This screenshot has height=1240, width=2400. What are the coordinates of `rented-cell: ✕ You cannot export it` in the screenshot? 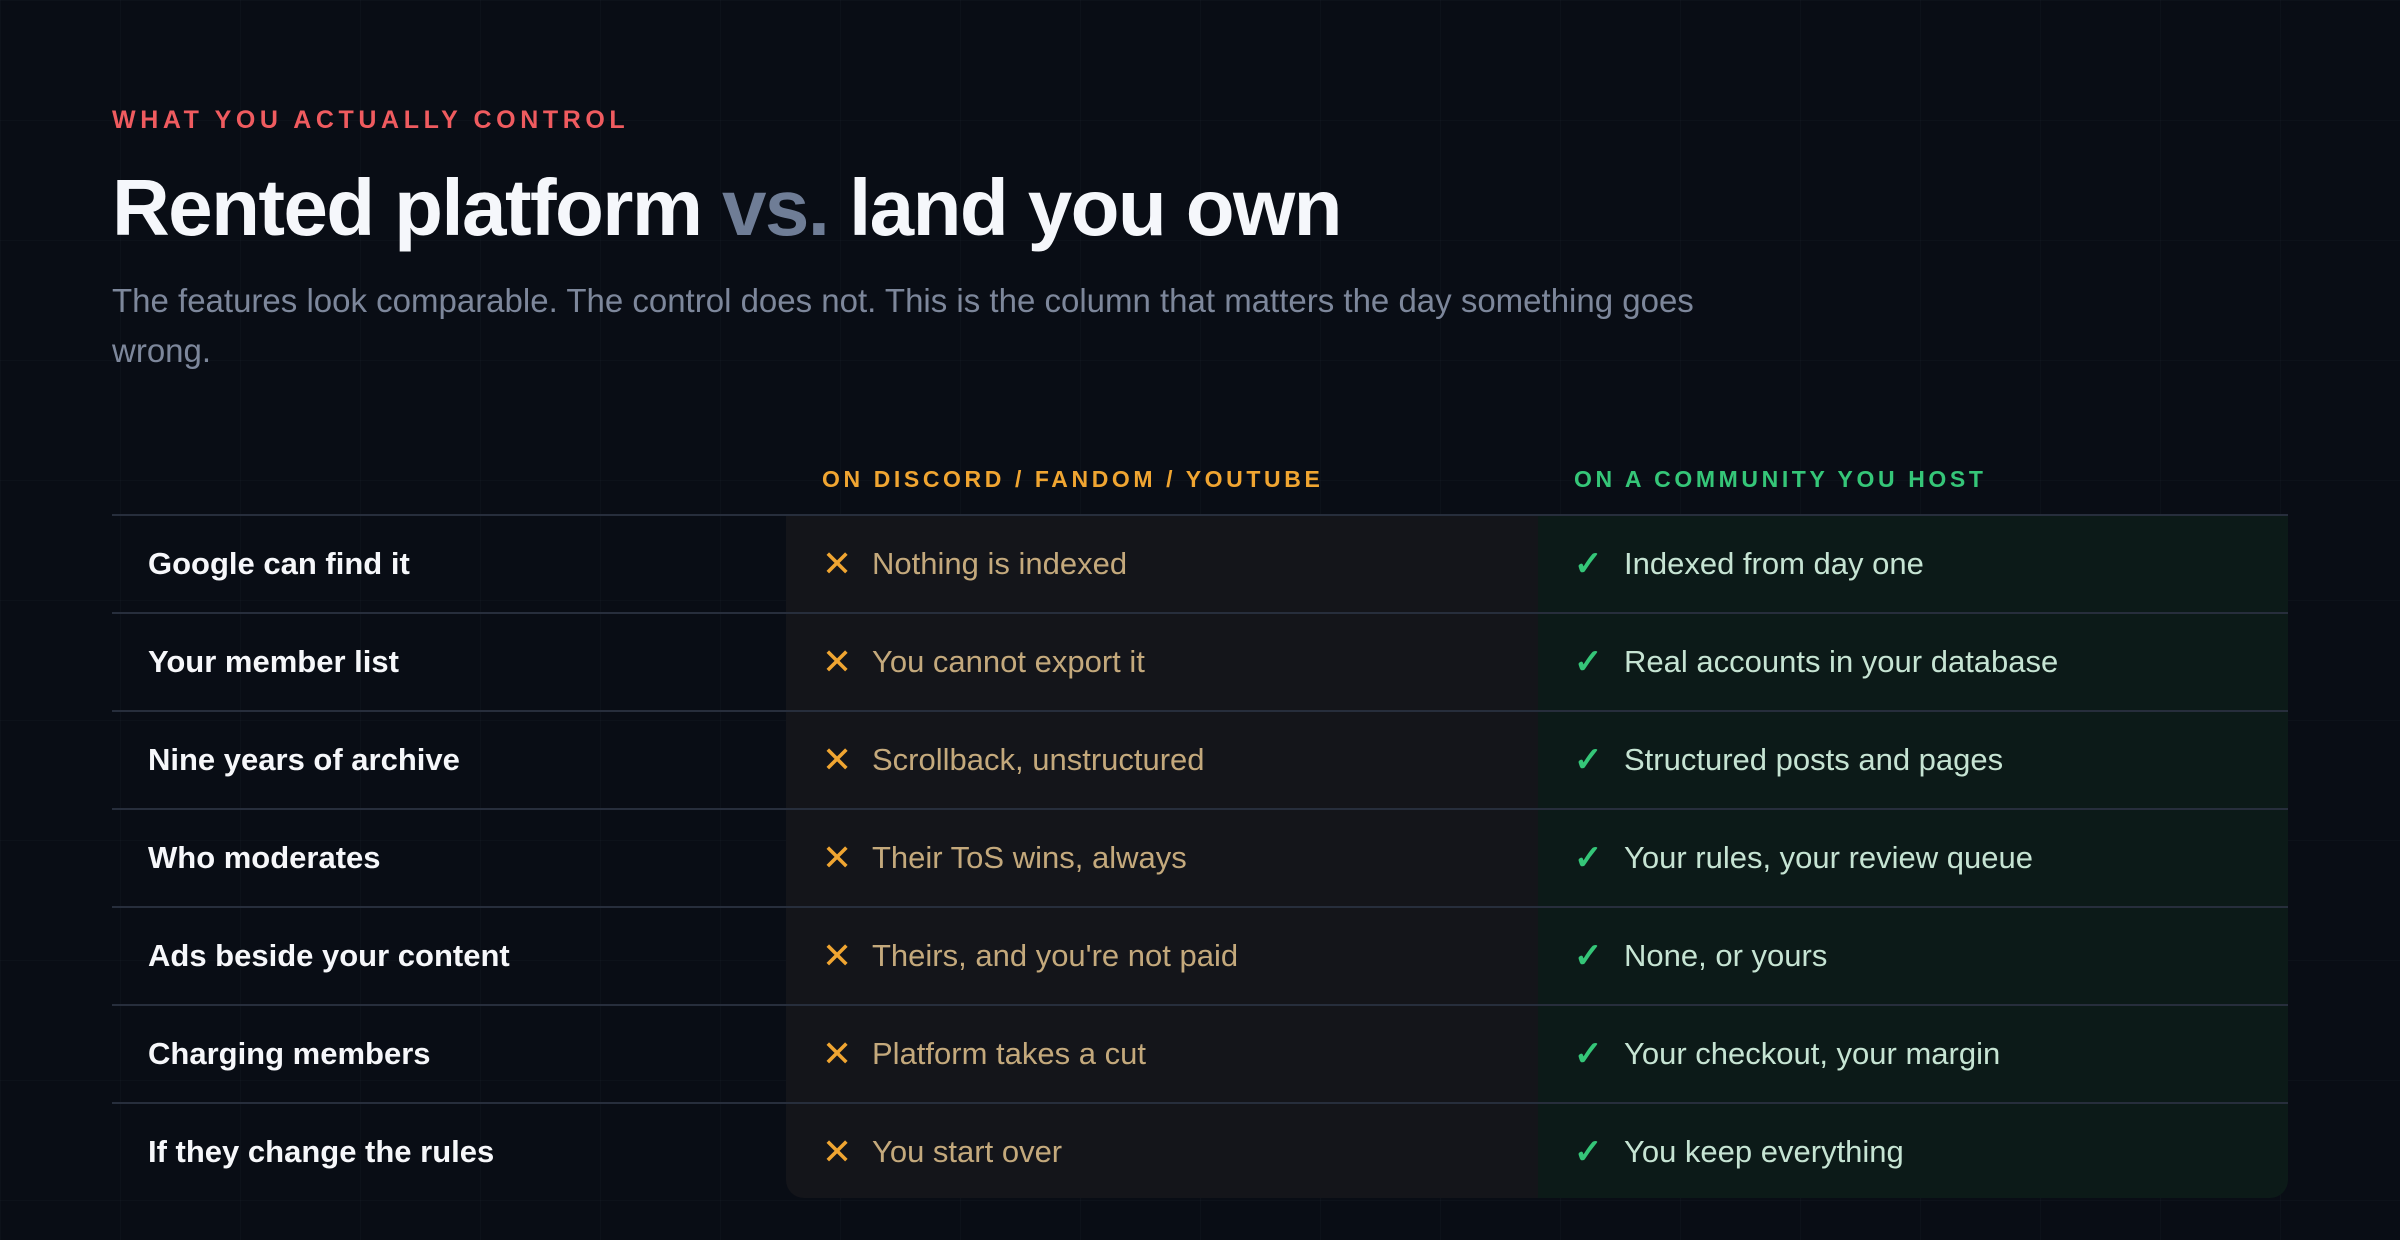 It's located at (983, 662).